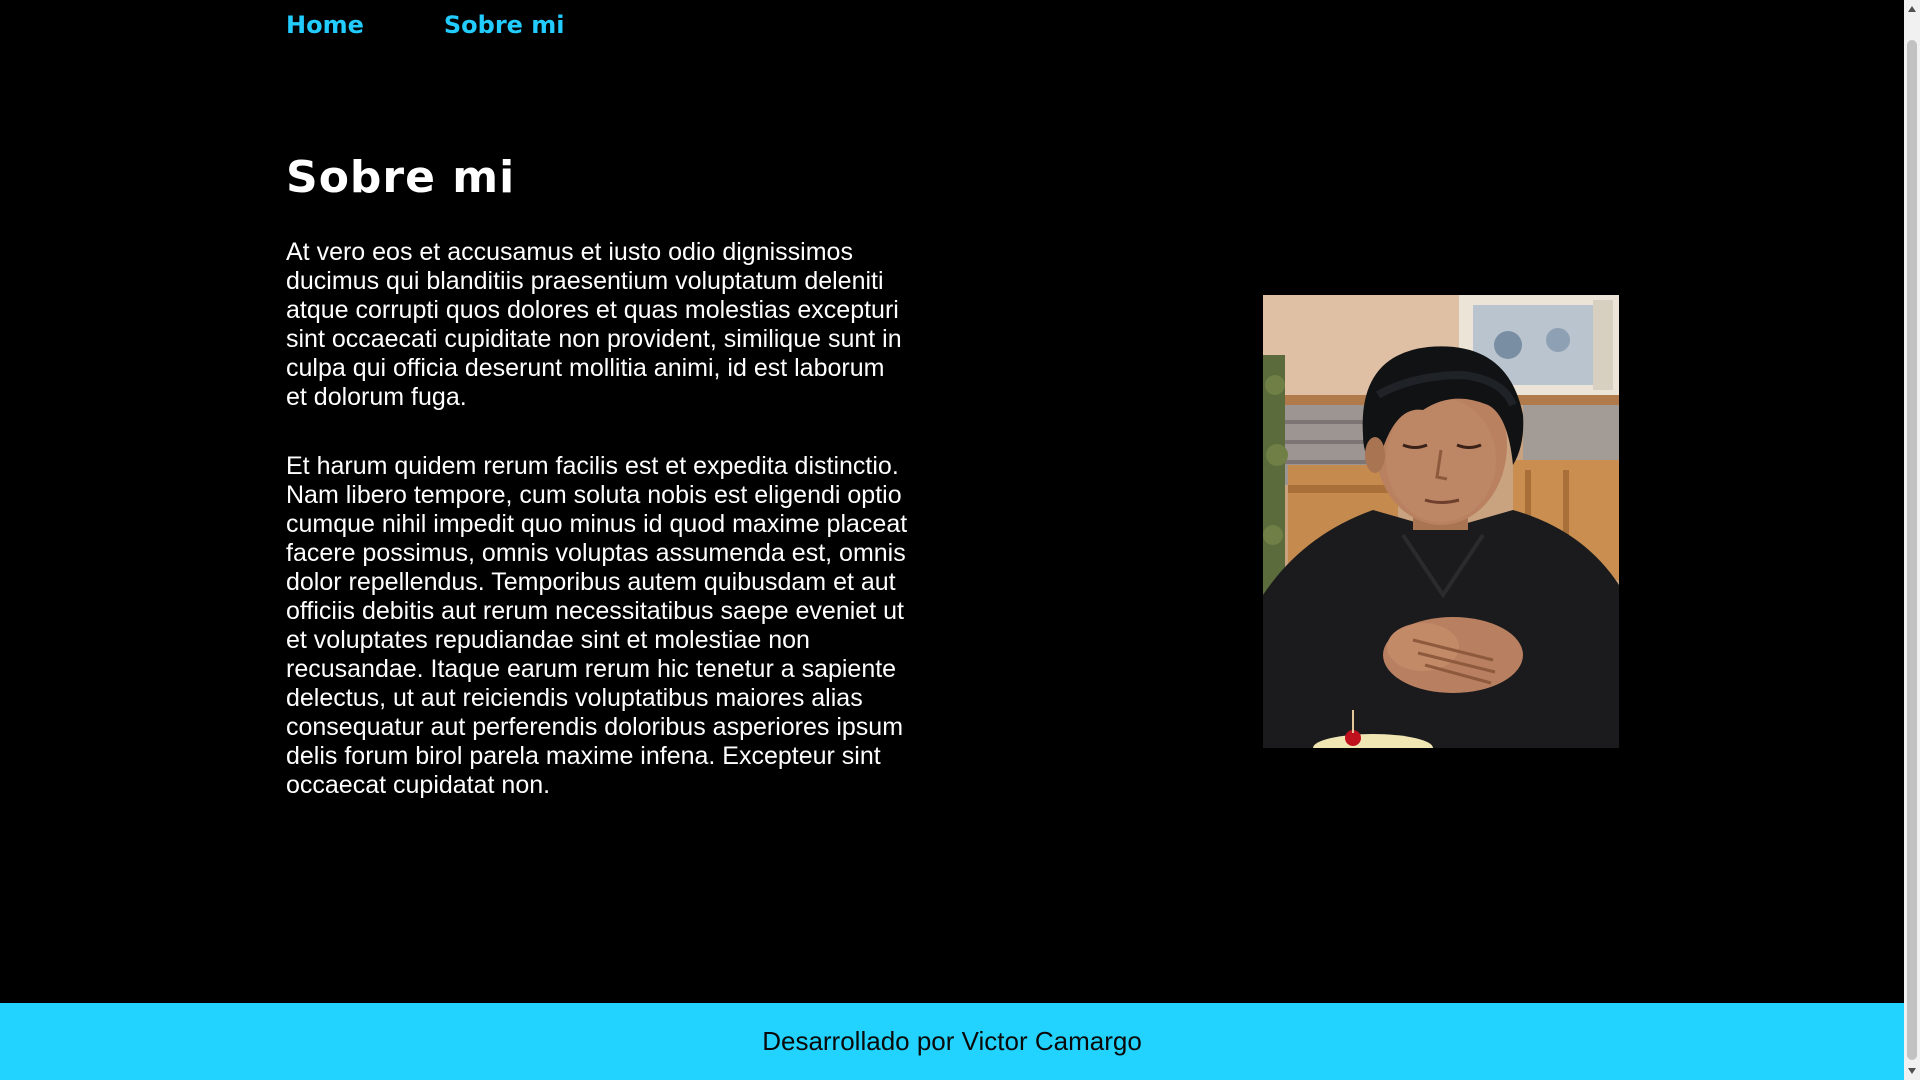 This screenshot has height=1080, width=1920. Describe the element at coordinates (425, 25) in the screenshot. I see `top-nav: Home Sobre mi` at that location.